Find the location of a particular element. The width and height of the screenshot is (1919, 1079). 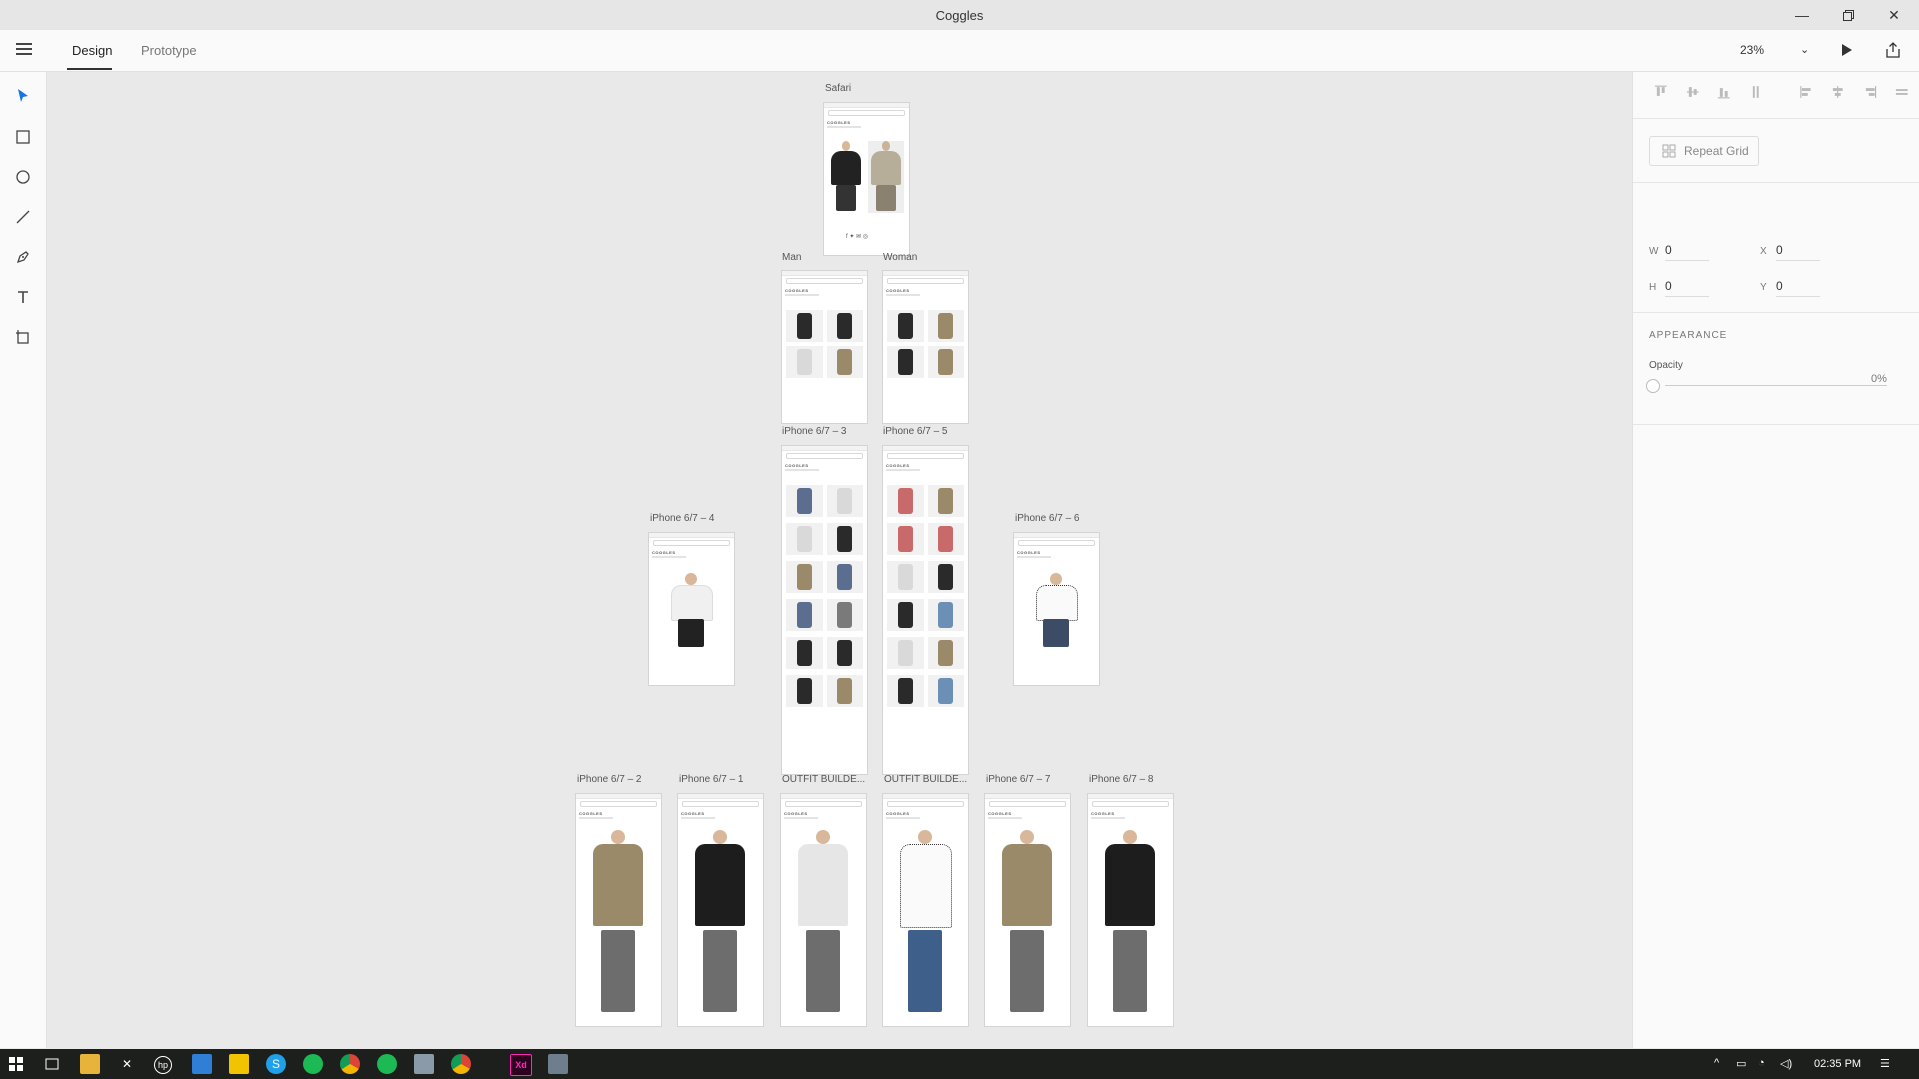

height-label: H is located at coordinates (1653, 287).